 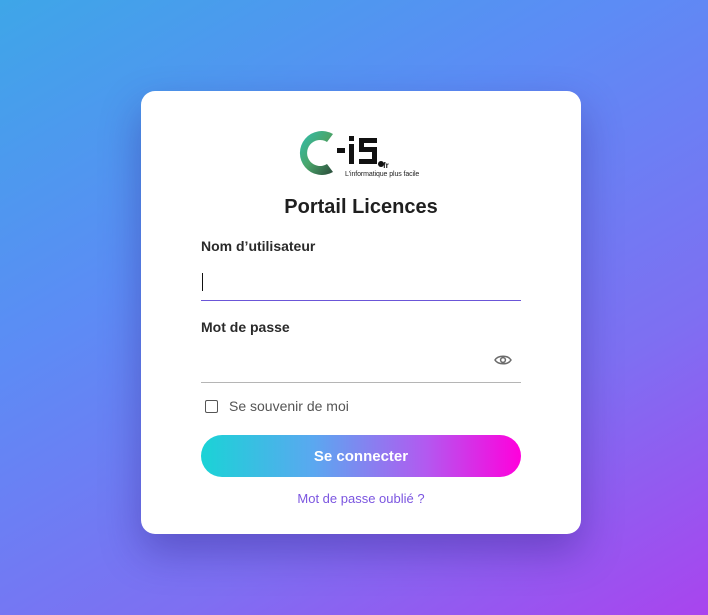 What do you see at coordinates (361, 456) in the screenshot?
I see `login-button: Se connecter` at bounding box center [361, 456].